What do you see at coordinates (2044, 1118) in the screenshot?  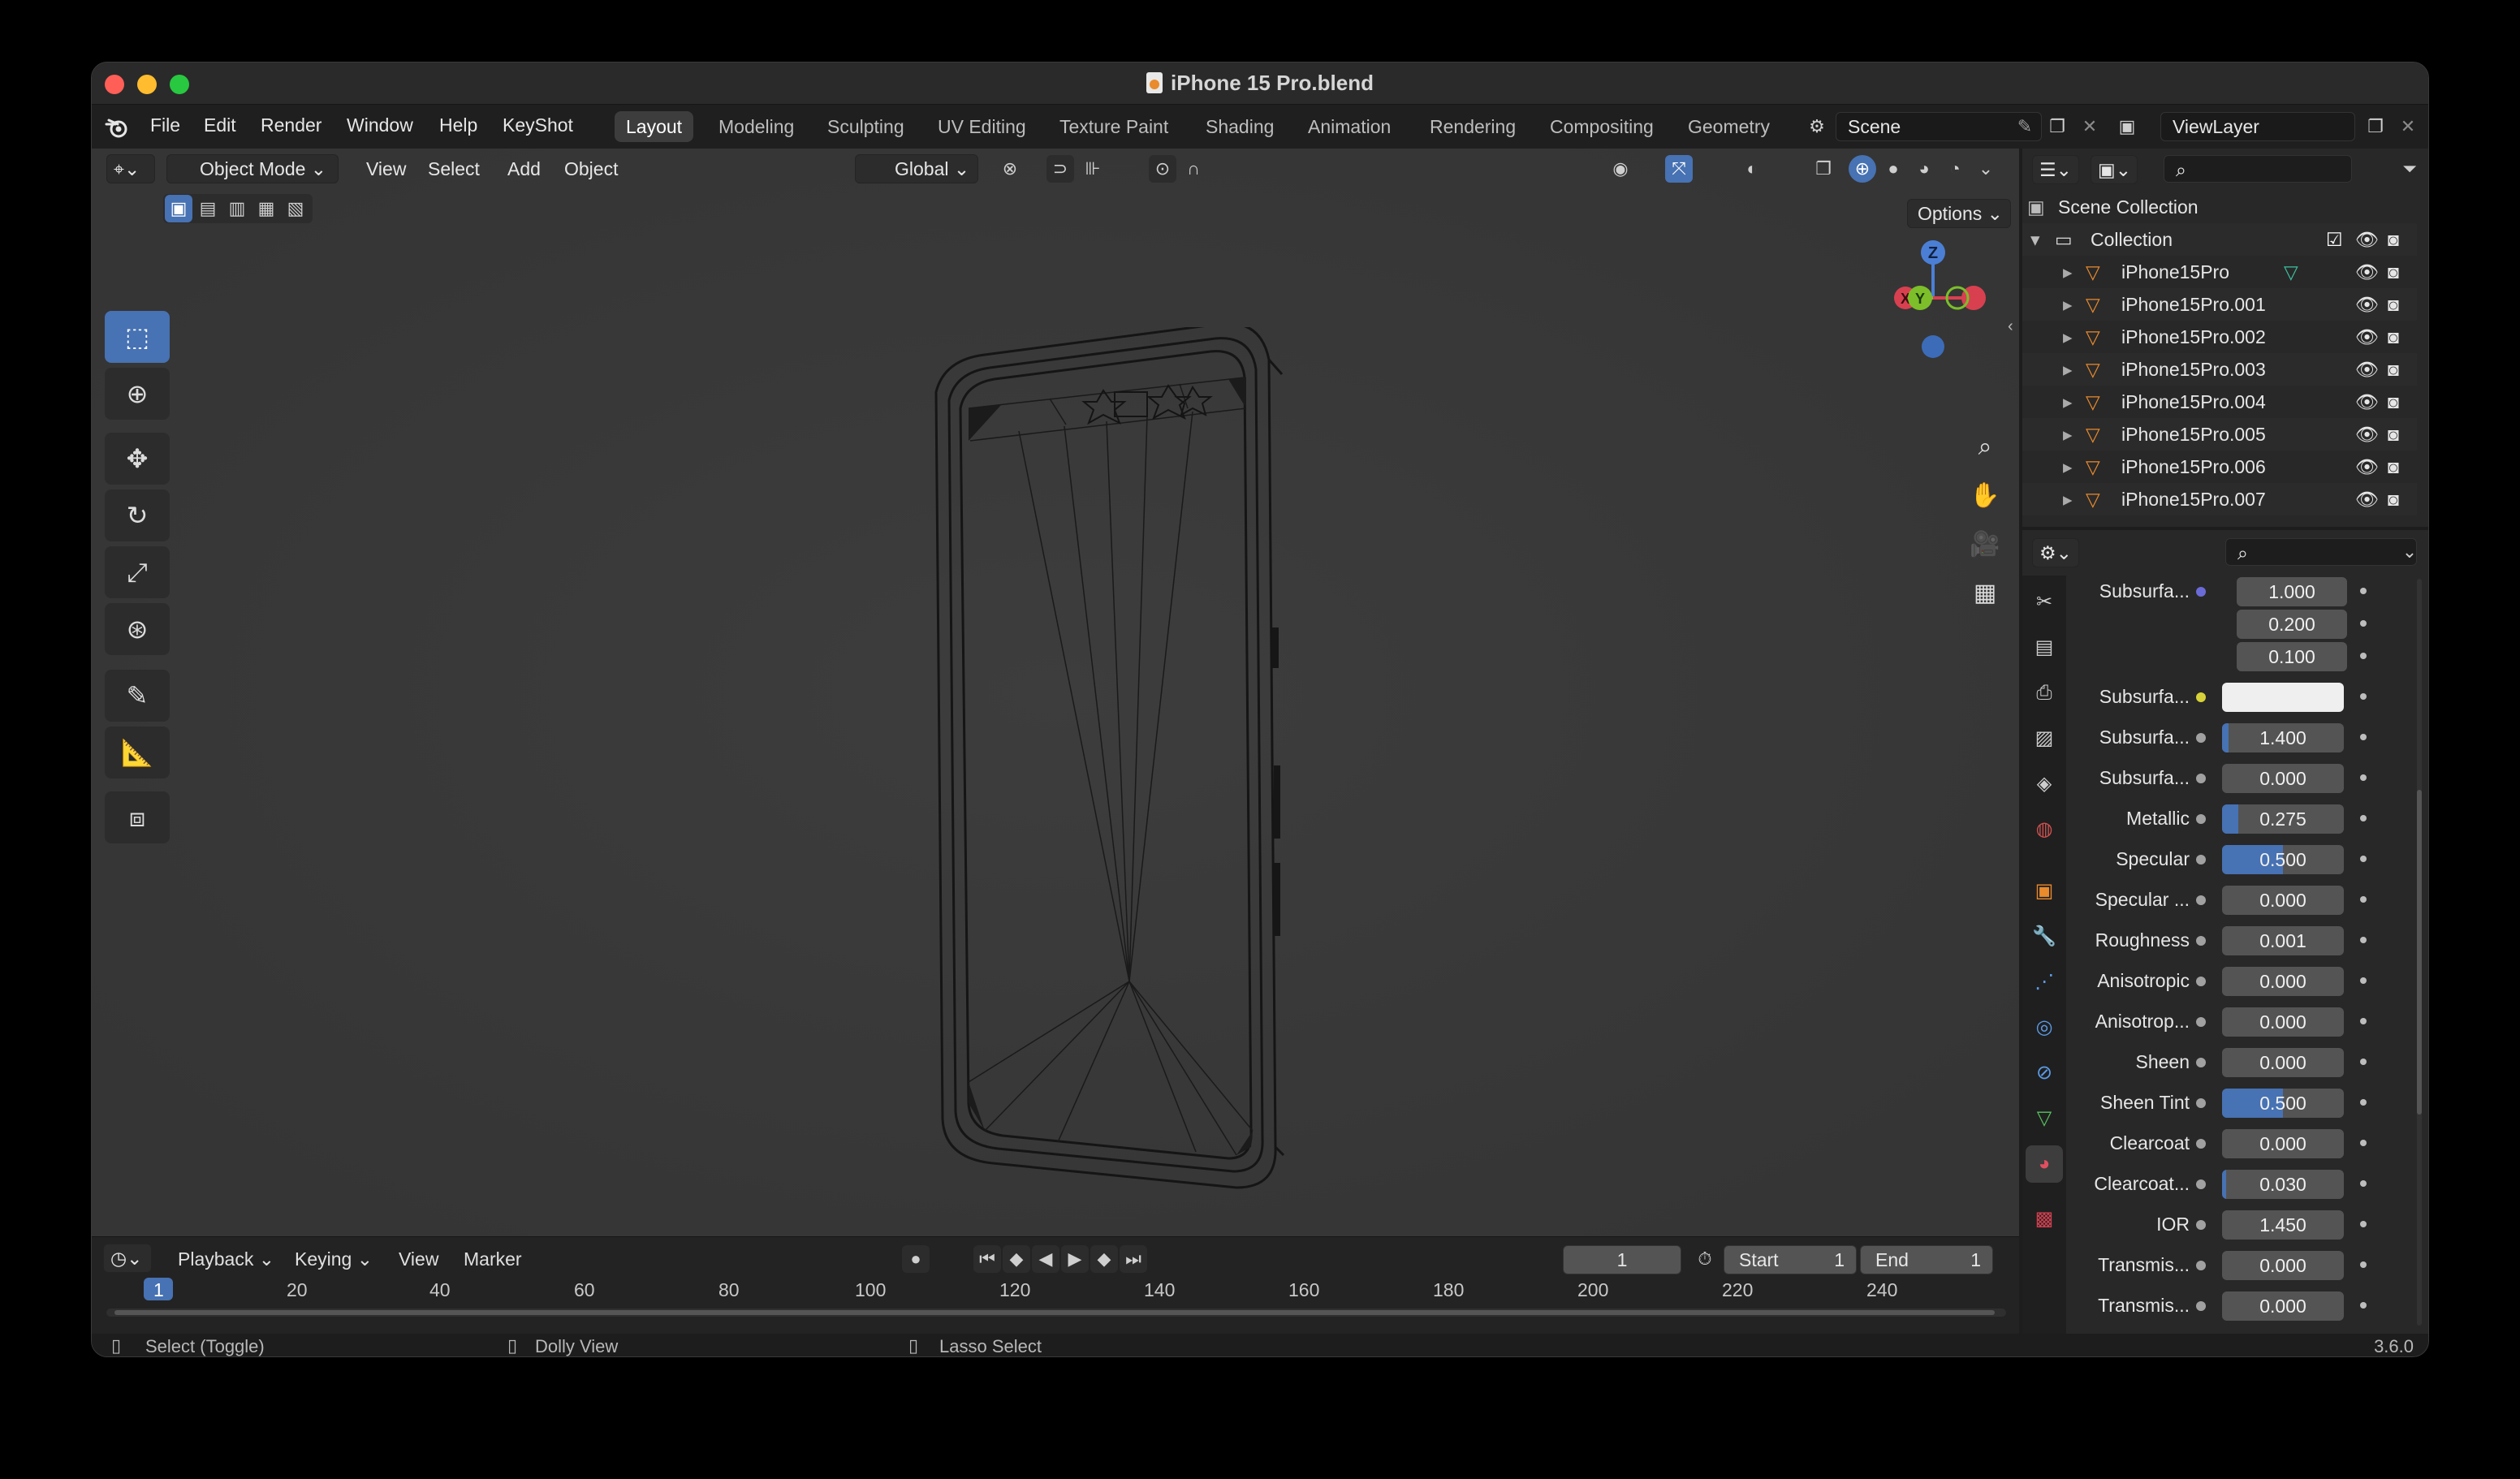 I see `data-tab-icon: ▽` at bounding box center [2044, 1118].